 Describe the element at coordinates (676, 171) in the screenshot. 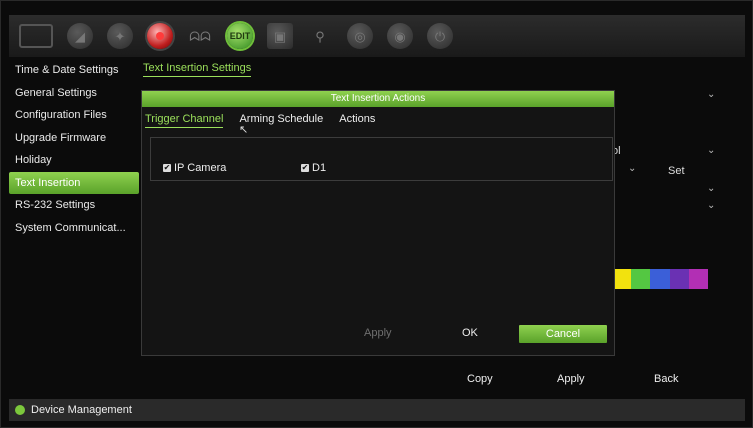

I see `set-button: Set` at that location.